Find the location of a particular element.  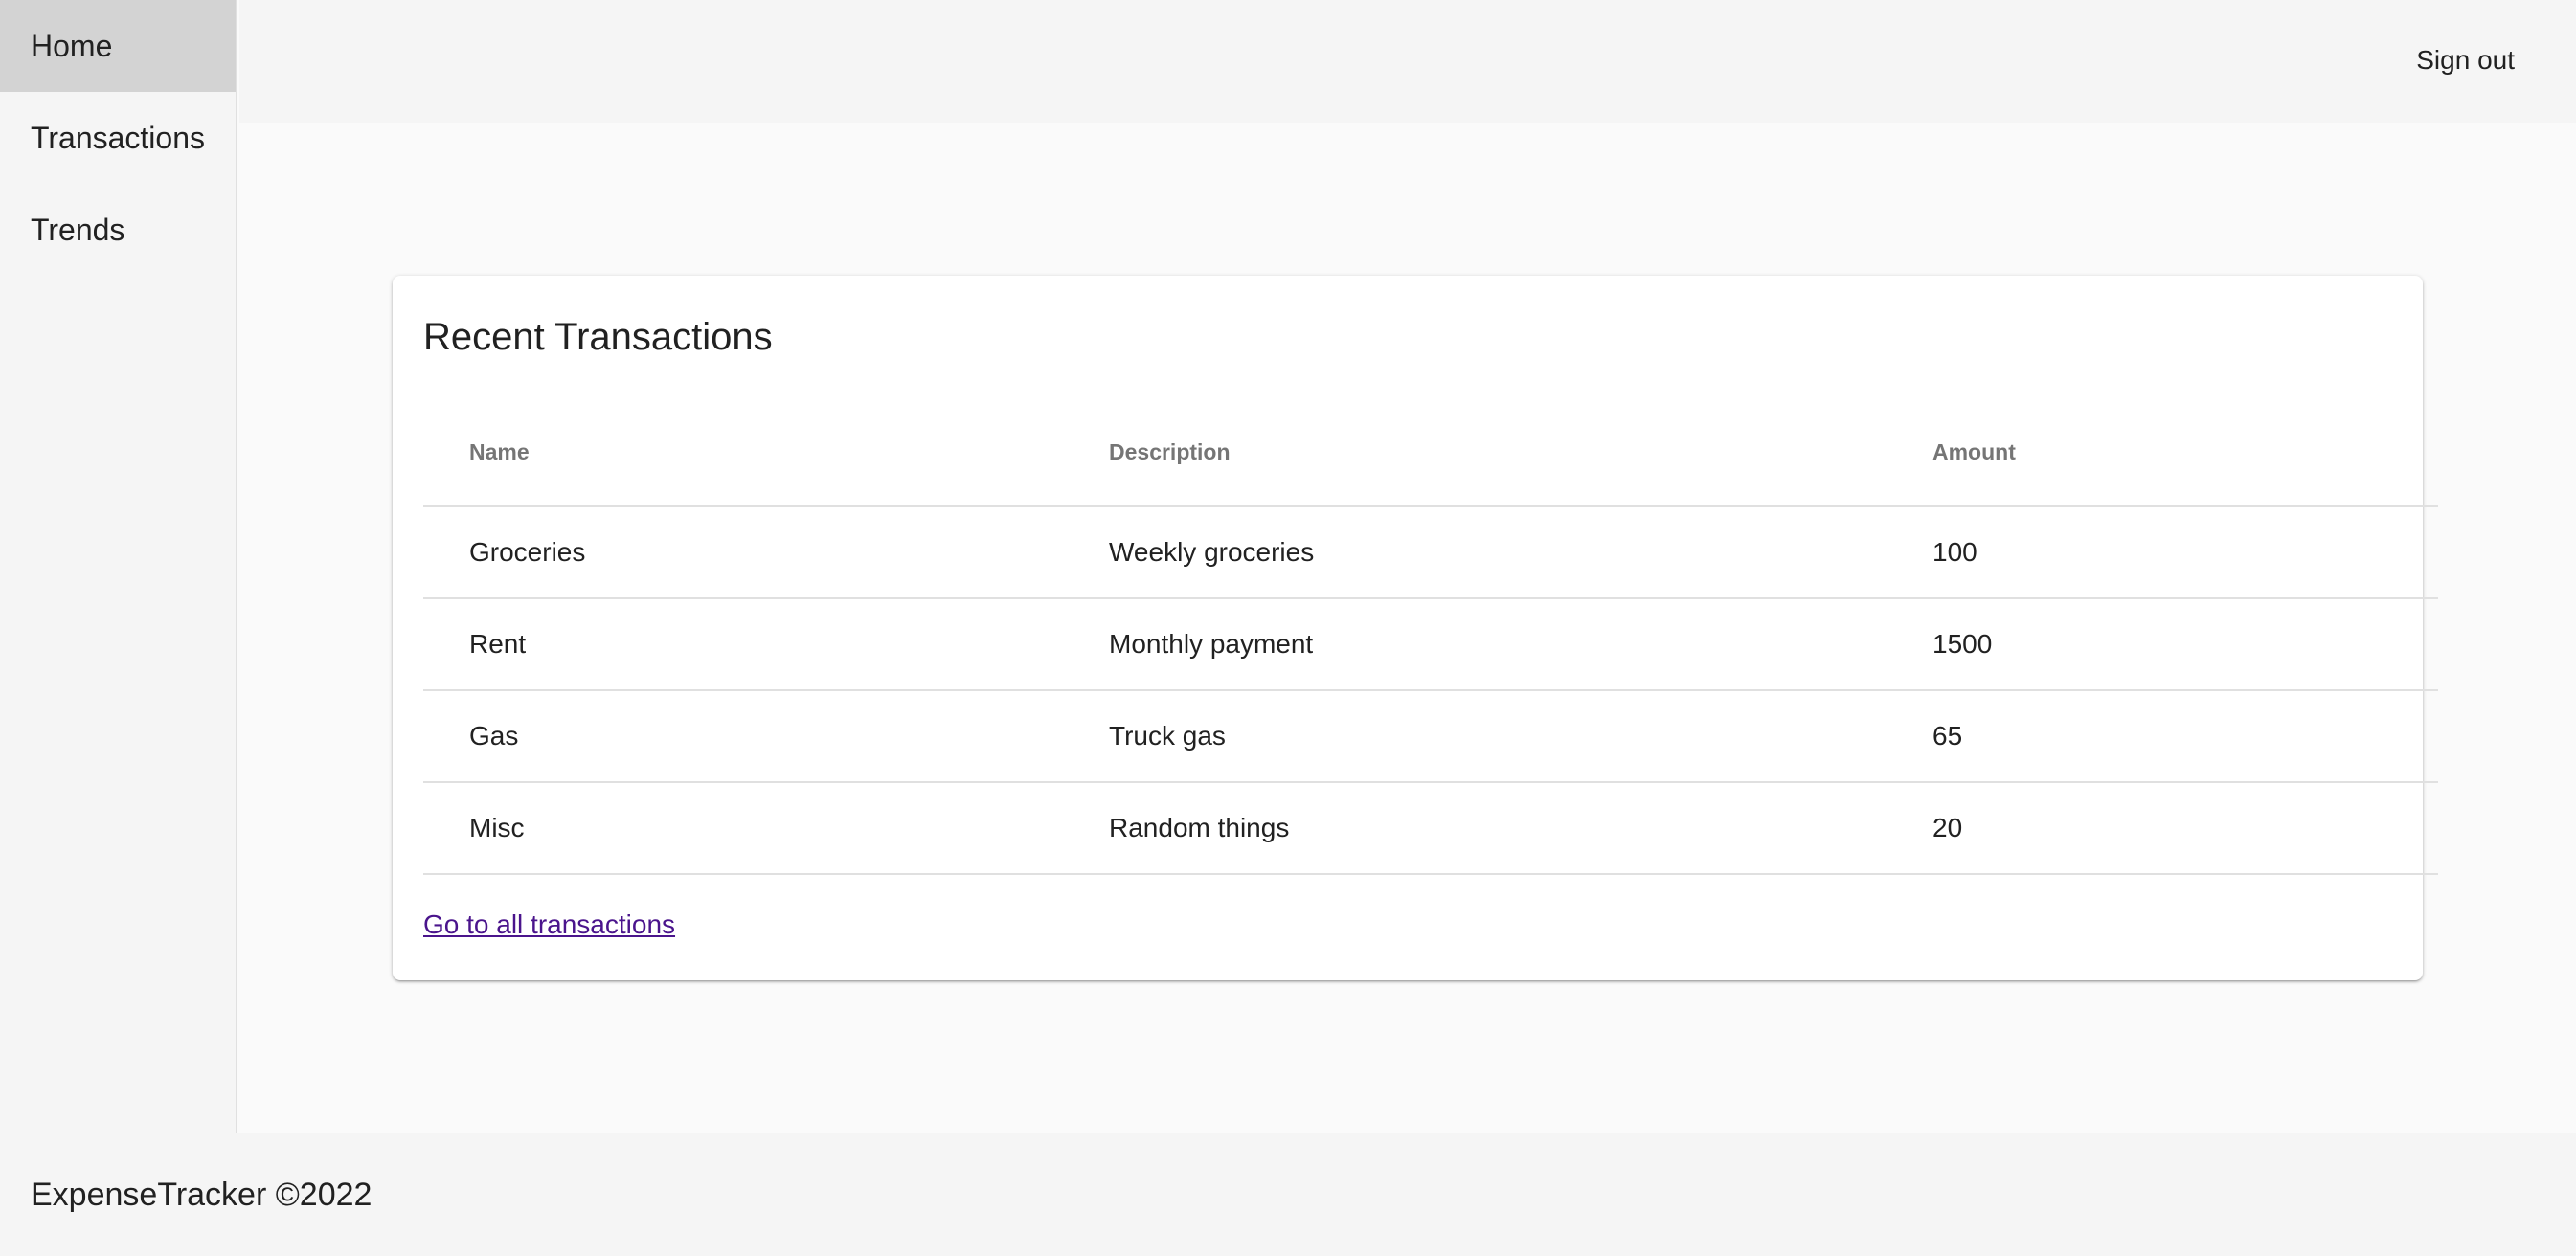

cell-name: Gas is located at coordinates (766, 736).